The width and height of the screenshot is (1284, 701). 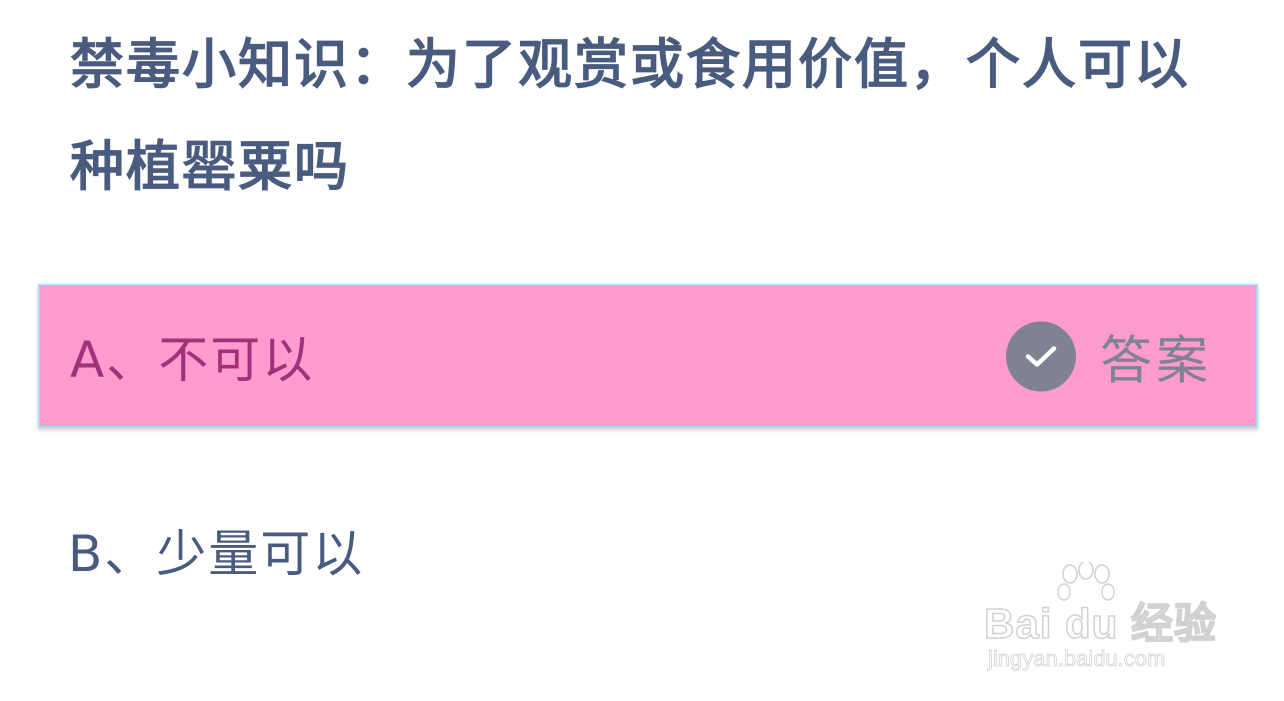 What do you see at coordinates (1040, 356) in the screenshot?
I see `check-circle-icon` at bounding box center [1040, 356].